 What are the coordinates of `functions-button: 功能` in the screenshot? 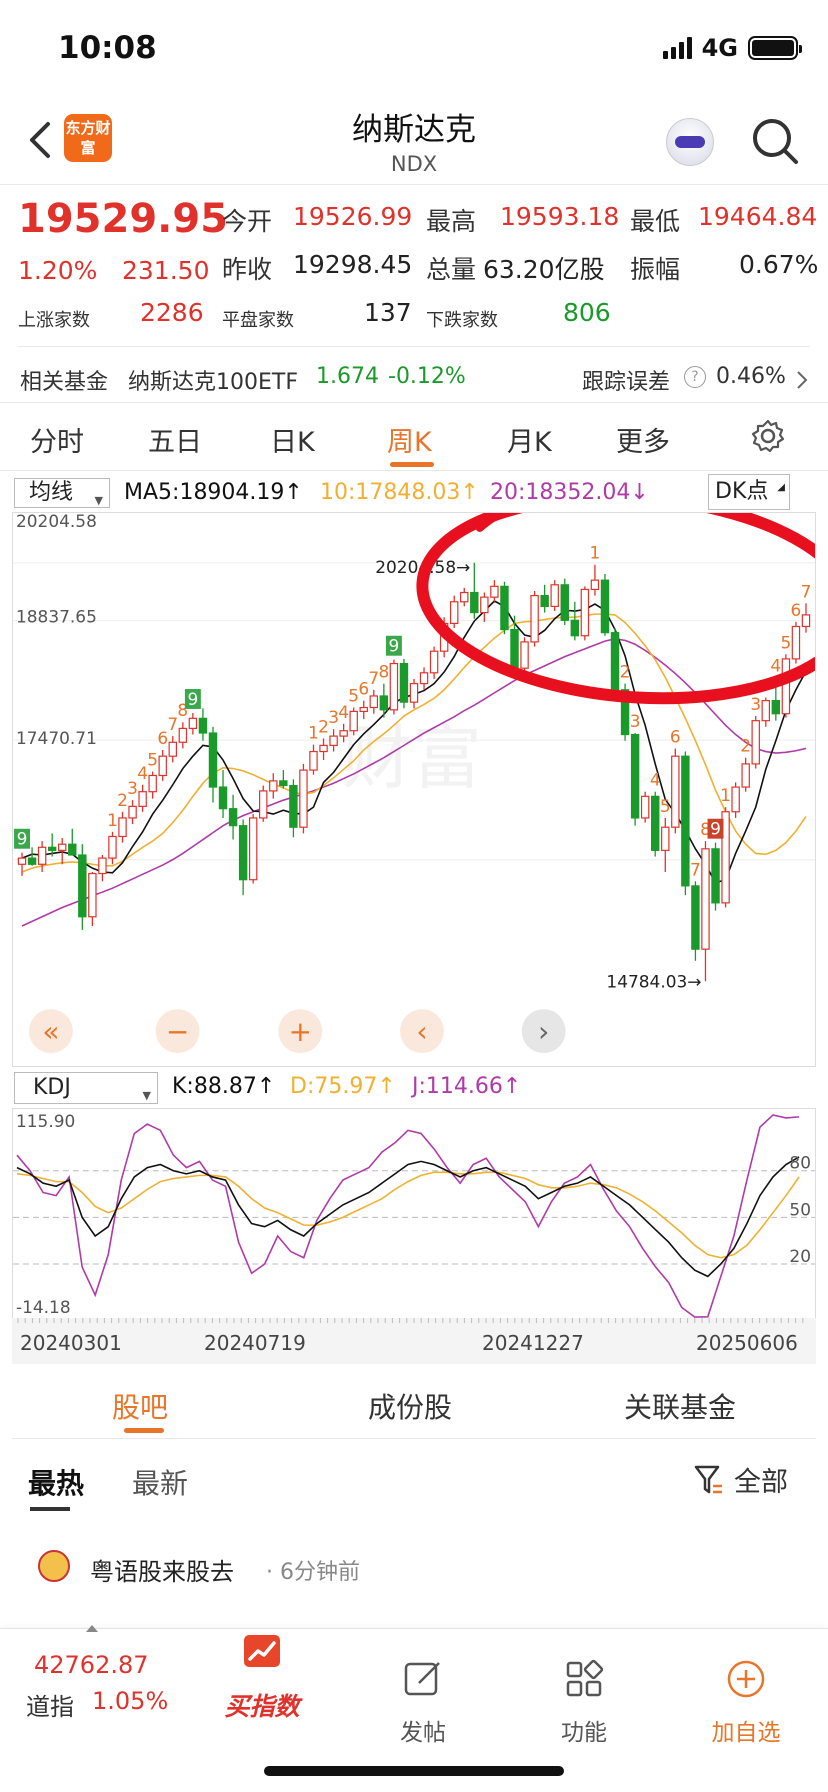 It's located at (584, 1703).